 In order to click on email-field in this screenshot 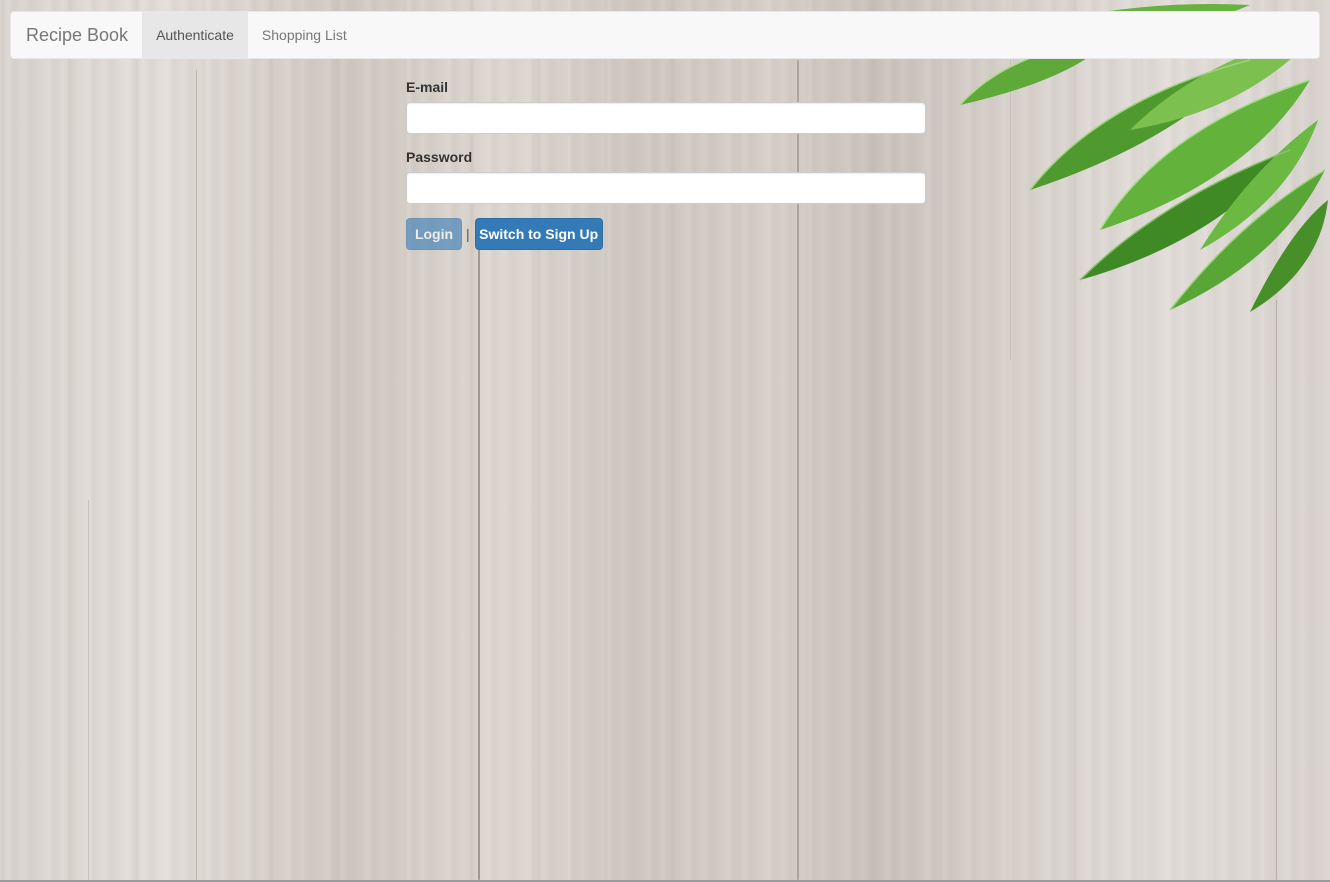, I will do `click(666, 118)`.